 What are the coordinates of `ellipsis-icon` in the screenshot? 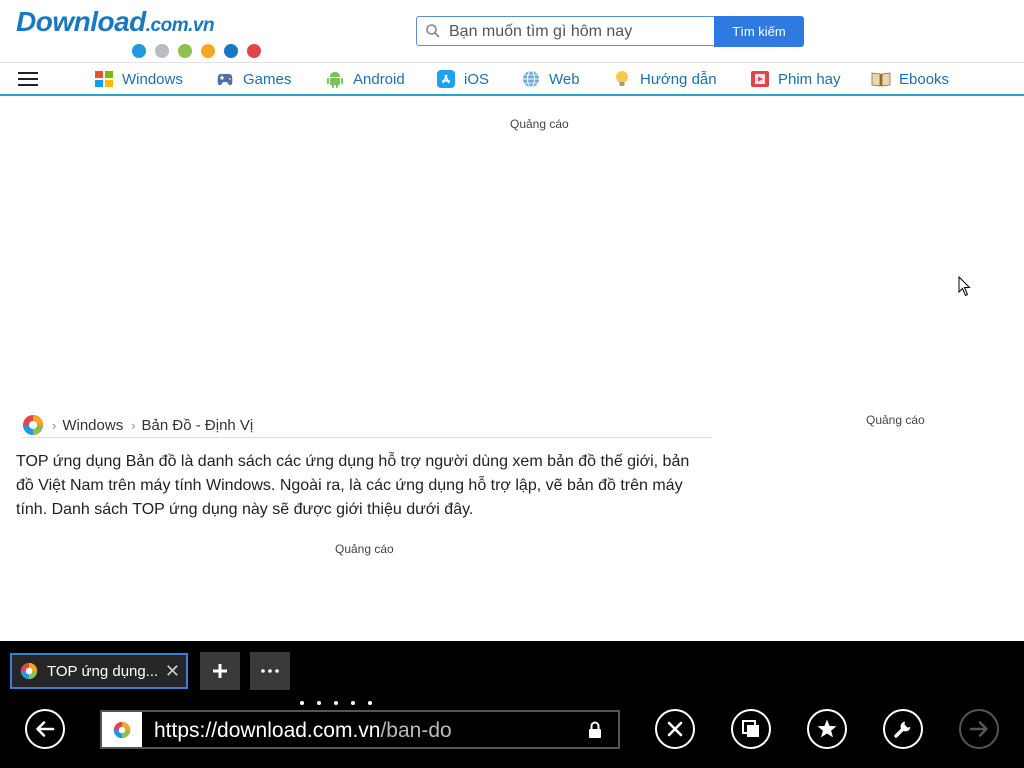 It's located at (270, 671).